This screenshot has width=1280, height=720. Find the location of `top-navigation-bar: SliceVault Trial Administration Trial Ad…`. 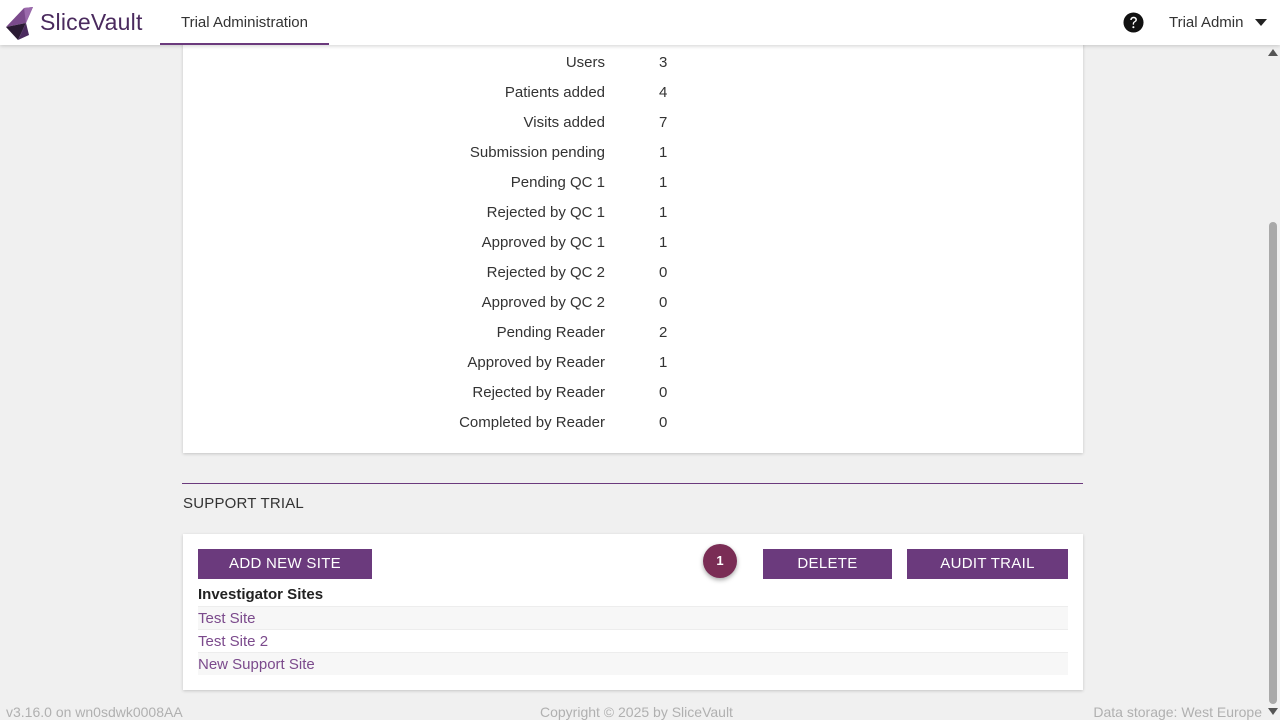

top-navigation-bar: SliceVault Trial Administration Trial Ad… is located at coordinates (640, 22).